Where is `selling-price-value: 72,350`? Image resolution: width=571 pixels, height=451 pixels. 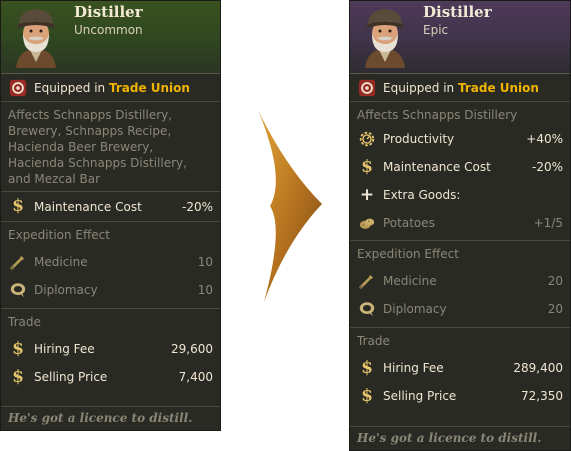 selling-price-value: 72,350 is located at coordinates (542, 396).